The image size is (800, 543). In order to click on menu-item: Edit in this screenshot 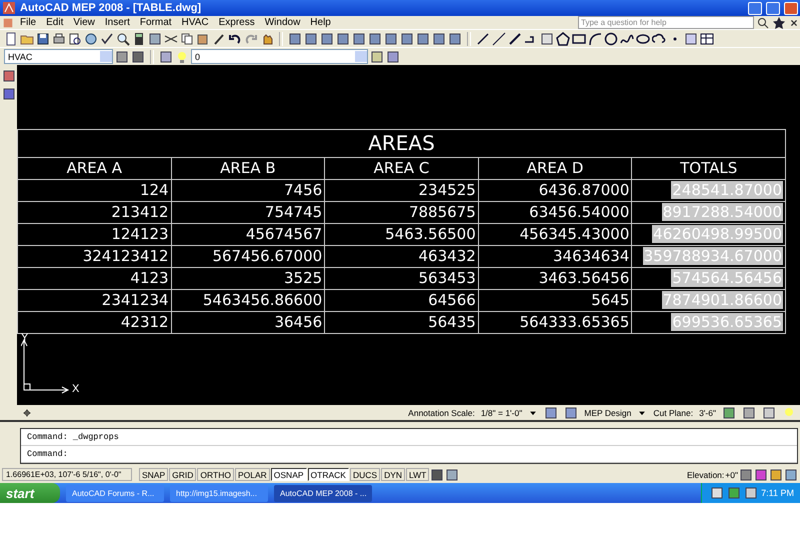, I will do `click(55, 22)`.